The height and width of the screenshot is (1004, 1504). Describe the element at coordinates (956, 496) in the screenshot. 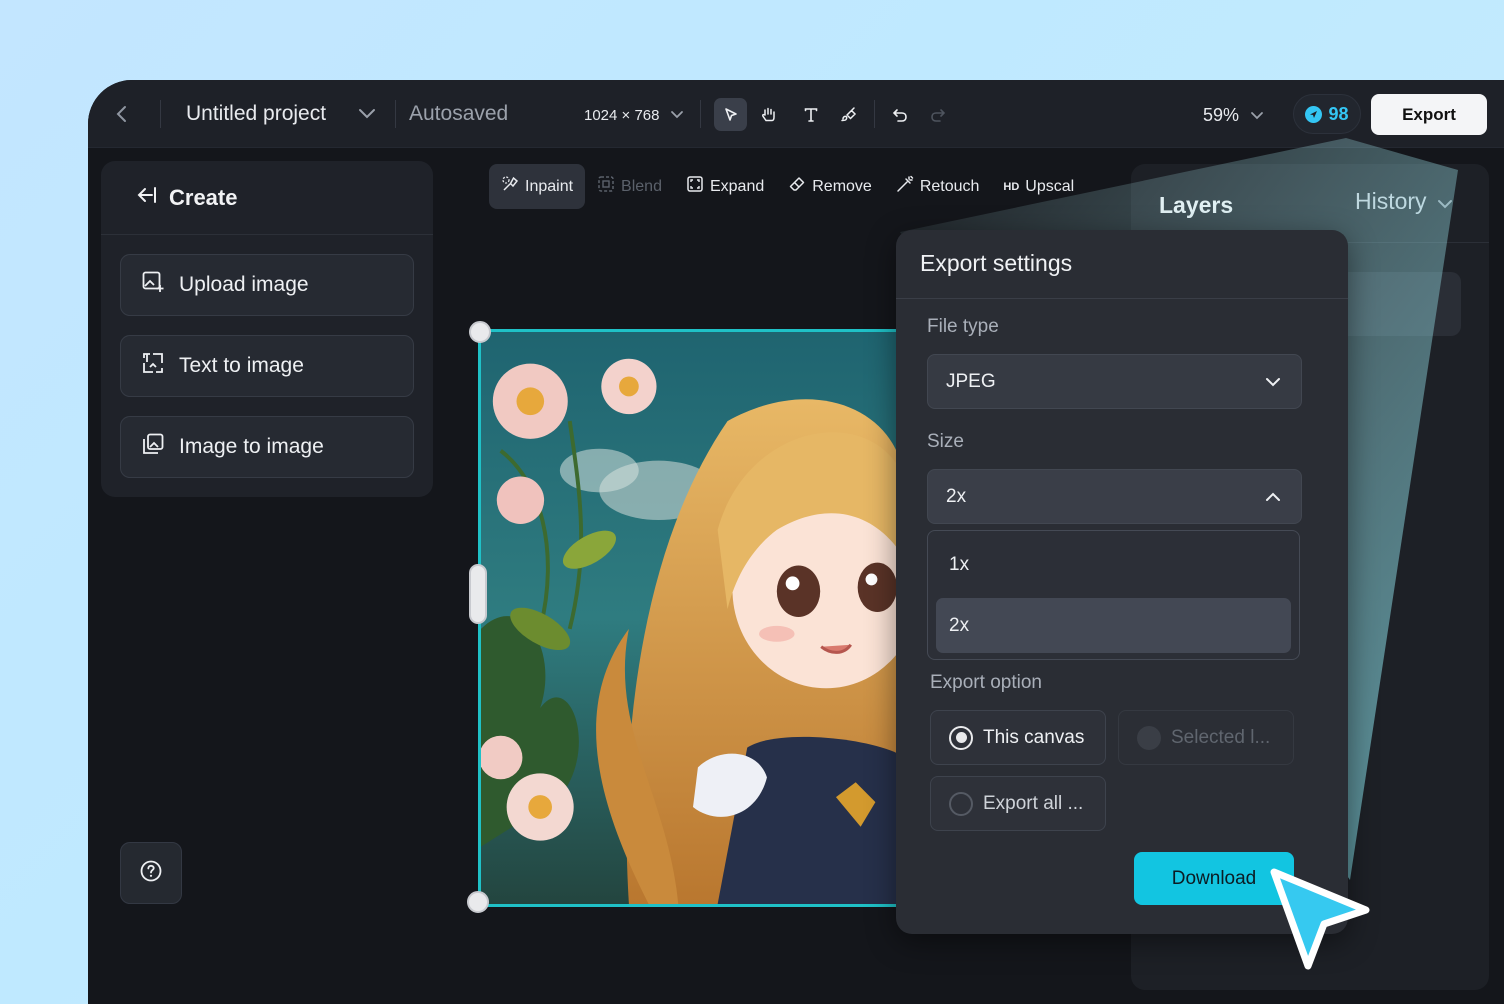

I see `size-value: 2x` at that location.